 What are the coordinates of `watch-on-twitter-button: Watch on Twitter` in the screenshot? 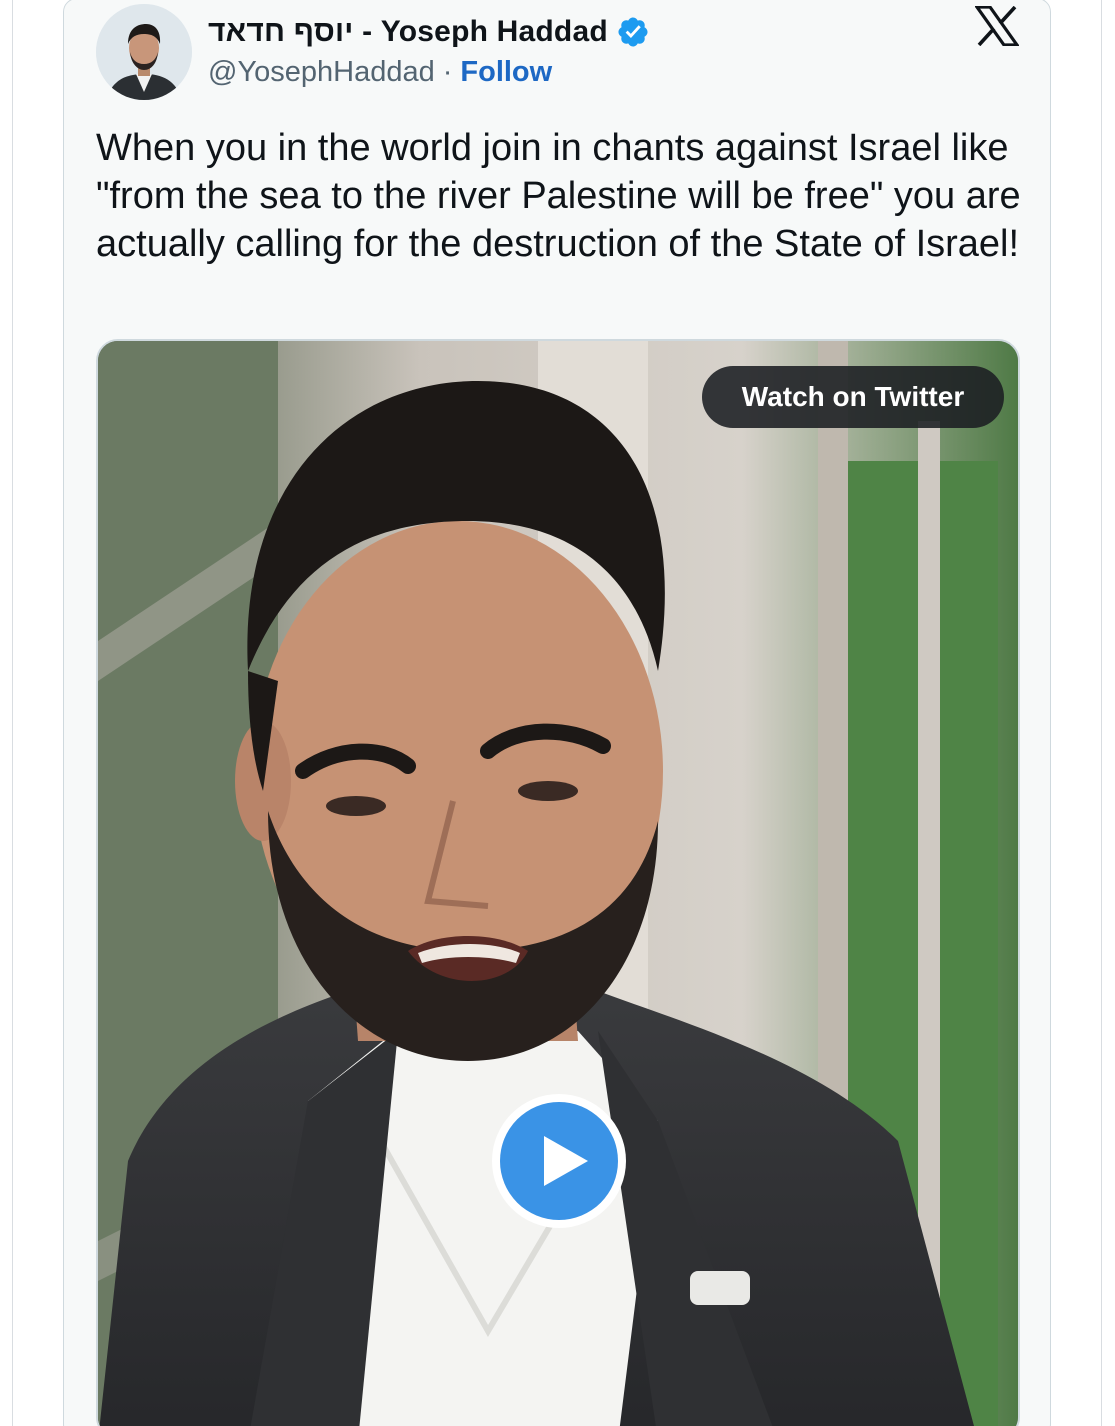 It's located at (853, 397).